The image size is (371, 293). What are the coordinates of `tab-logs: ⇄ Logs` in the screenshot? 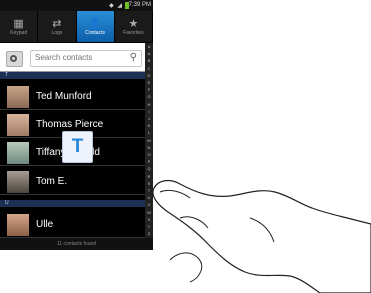 It's located at (57, 26).